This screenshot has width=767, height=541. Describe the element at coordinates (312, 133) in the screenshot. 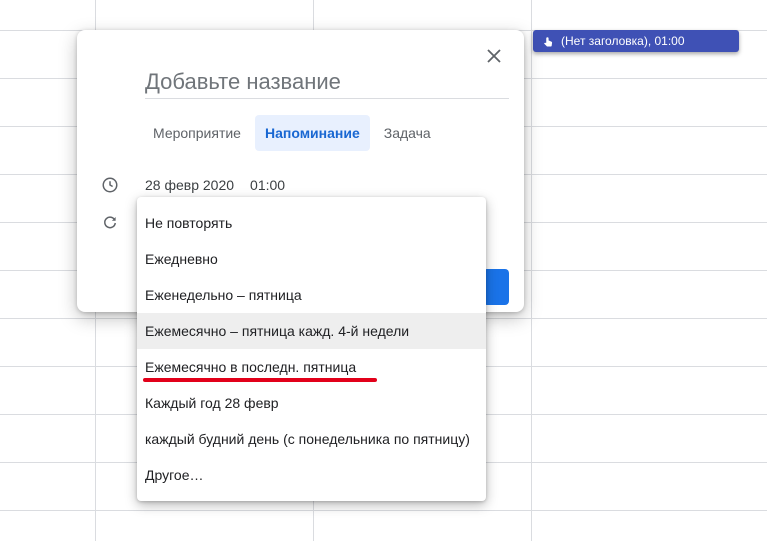

I see `tab-reminder: Напоминание` at that location.